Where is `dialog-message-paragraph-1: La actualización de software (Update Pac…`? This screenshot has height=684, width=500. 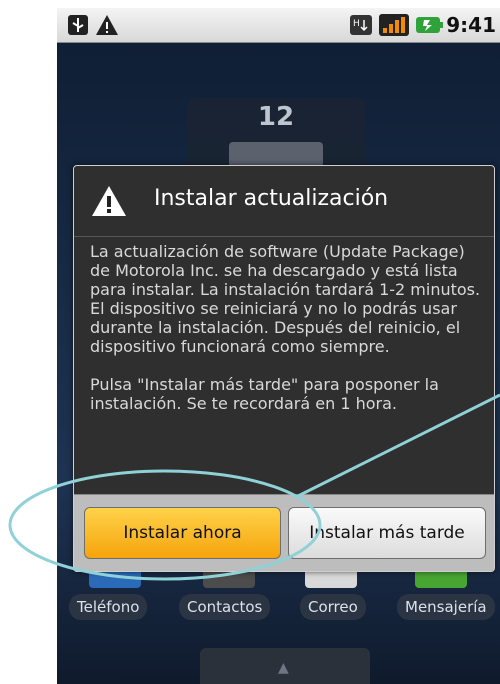
dialog-message-paragraph-1: La actualización de software (Update Pac… is located at coordinates (285, 299).